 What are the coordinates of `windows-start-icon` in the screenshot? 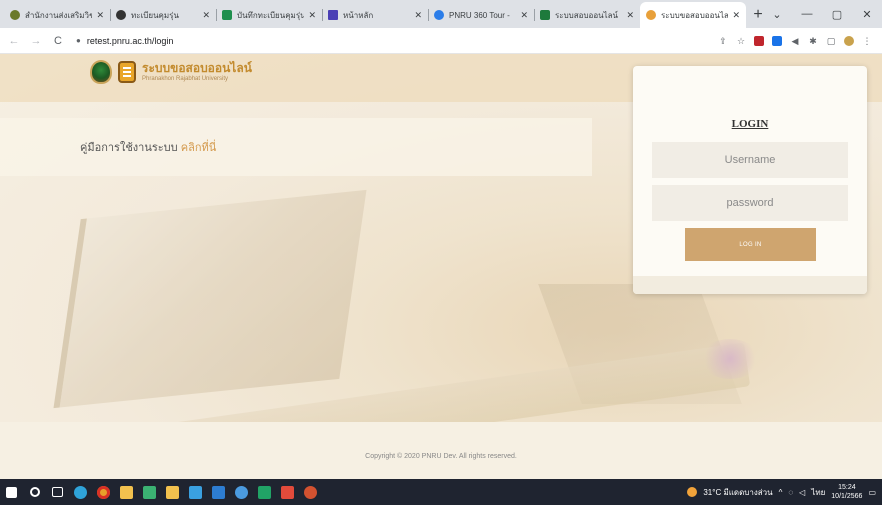 It's located at (11, 492).